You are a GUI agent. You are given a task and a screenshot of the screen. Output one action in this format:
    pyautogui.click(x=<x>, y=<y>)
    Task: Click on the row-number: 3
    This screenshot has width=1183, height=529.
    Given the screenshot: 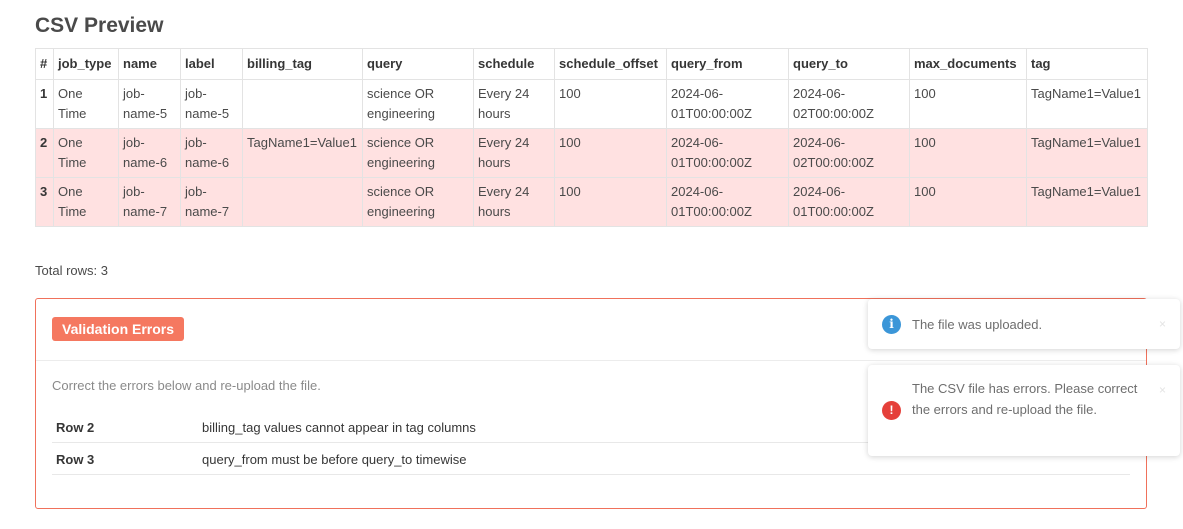 What is the action you would take?
    pyautogui.click(x=44, y=202)
    